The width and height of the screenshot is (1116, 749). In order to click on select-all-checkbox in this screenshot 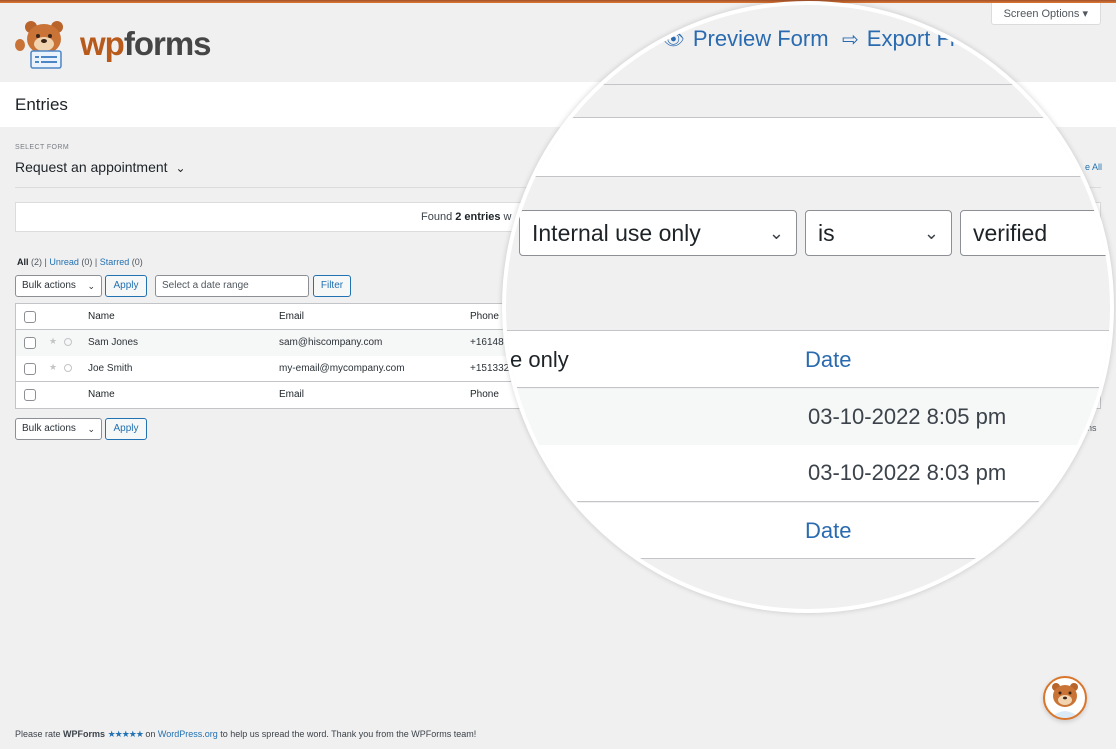, I will do `click(30, 317)`.